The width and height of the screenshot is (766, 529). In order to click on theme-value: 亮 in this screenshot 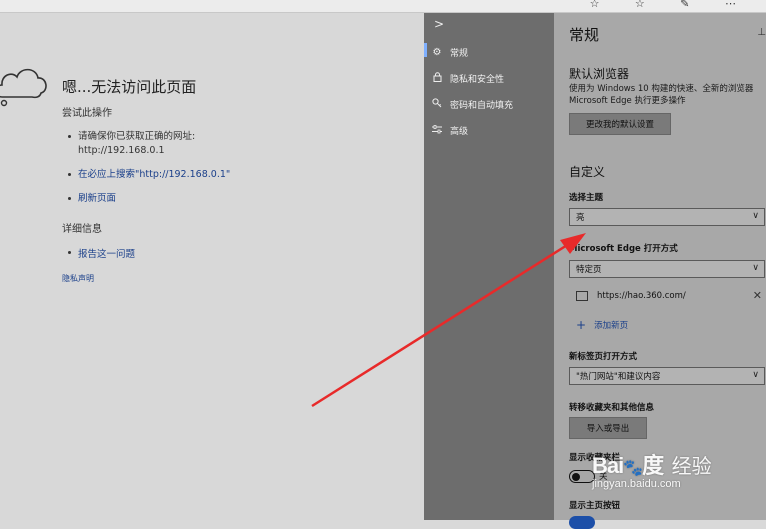, I will do `click(580, 218)`.